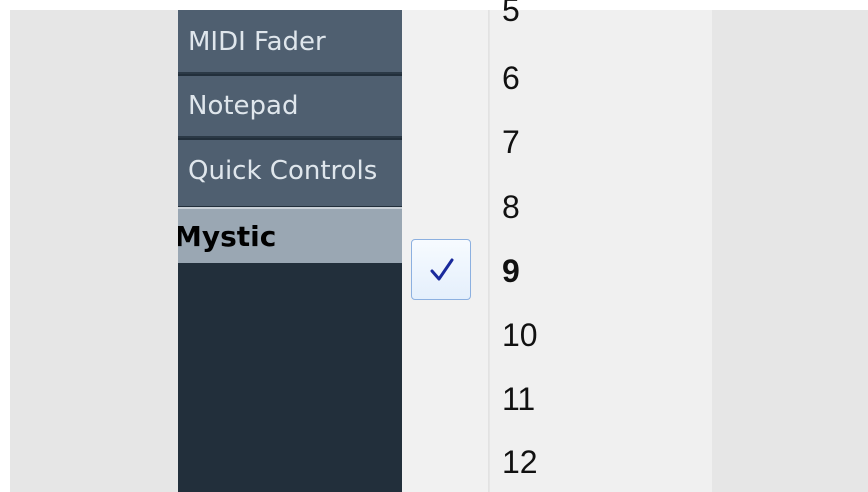 The width and height of the screenshot is (868, 492). Describe the element at coordinates (511, 78) in the screenshot. I see `menu-item-6: 6` at that location.